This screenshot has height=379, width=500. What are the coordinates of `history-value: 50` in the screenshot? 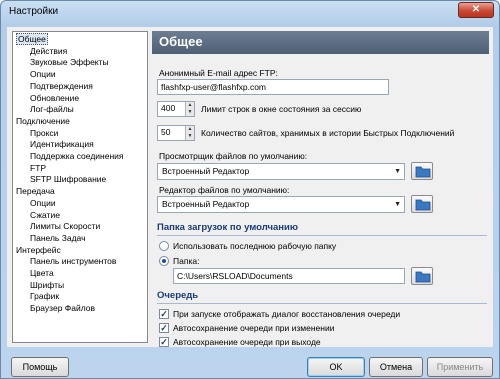 It's located at (166, 132).